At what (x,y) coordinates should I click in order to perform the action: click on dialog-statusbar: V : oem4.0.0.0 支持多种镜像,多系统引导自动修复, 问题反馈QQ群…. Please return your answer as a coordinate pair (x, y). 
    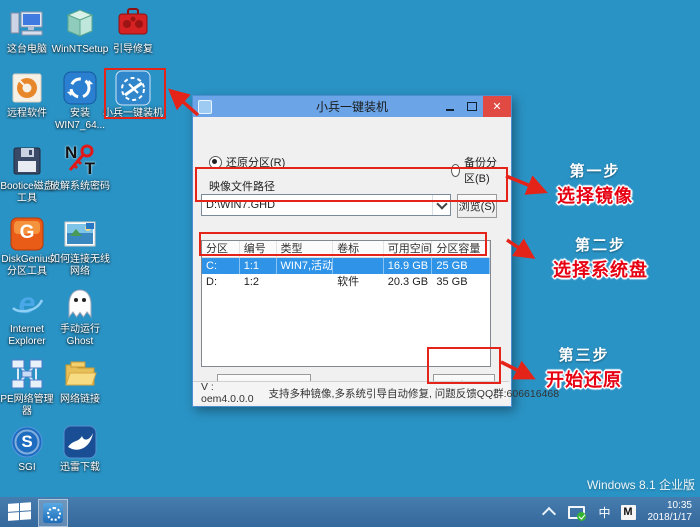
    Looking at the image, I should click on (376, 393).